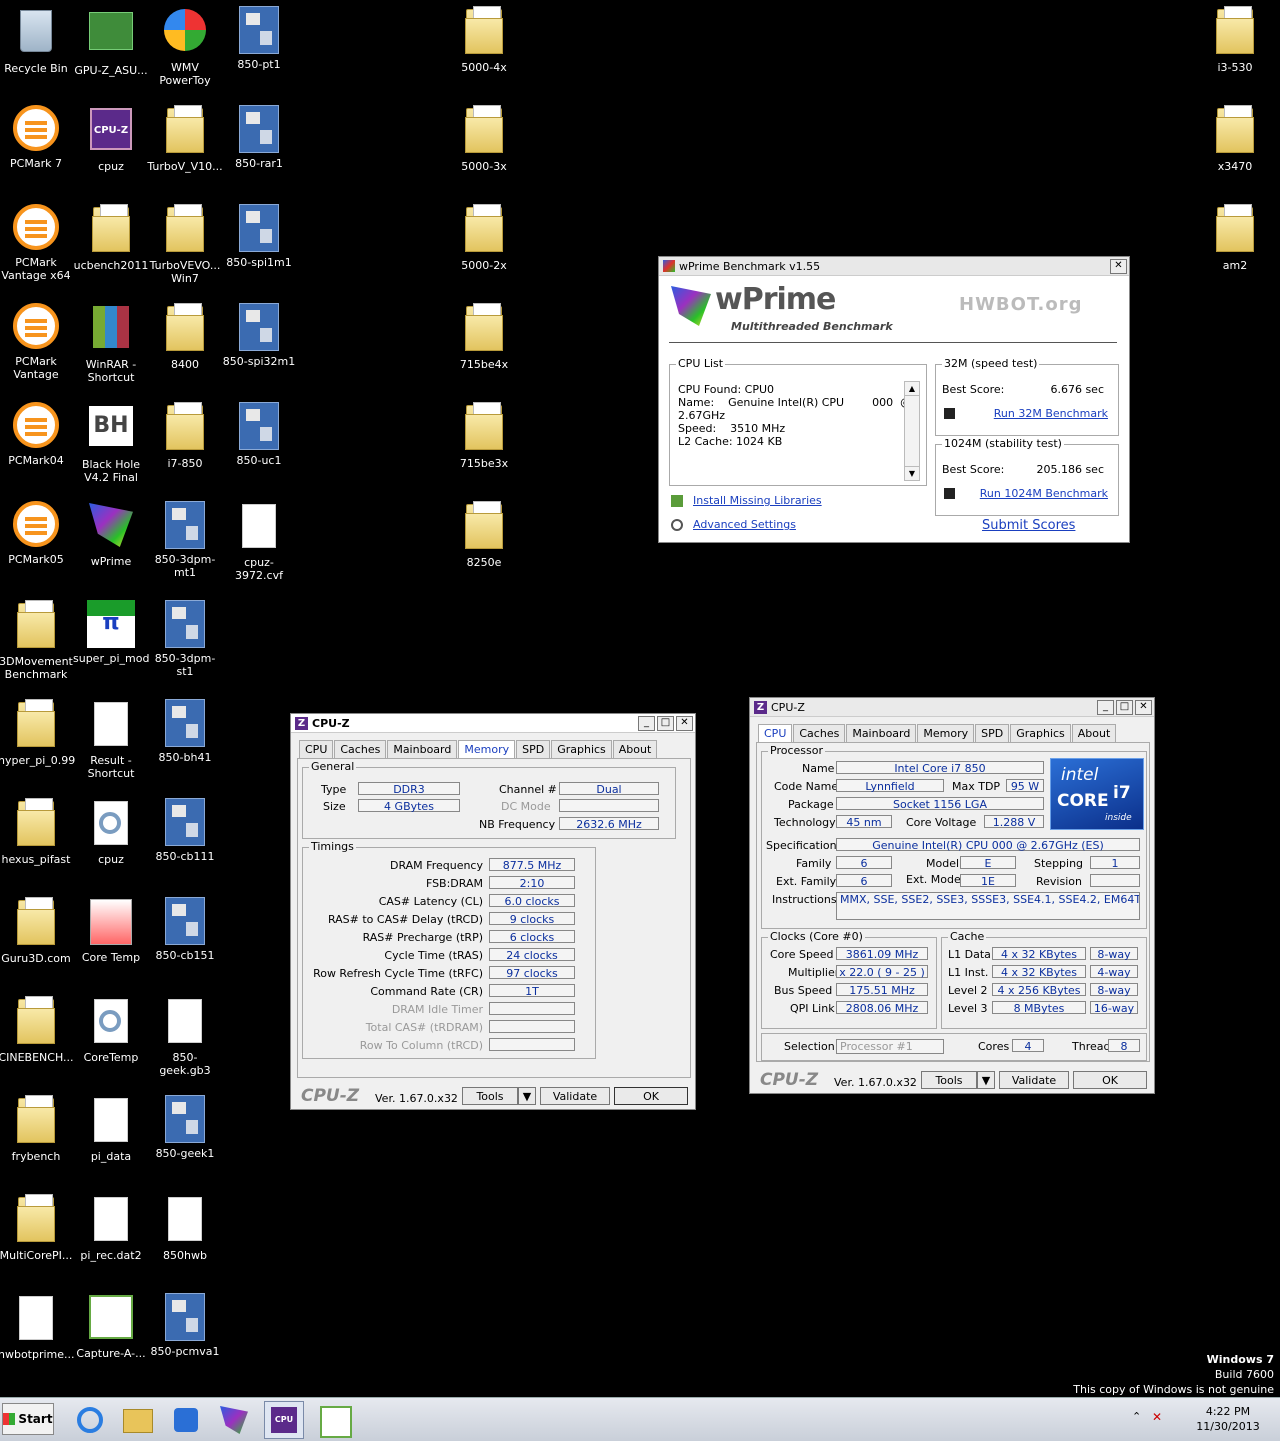  What do you see at coordinates (111, 1129) in the screenshot?
I see `desktop-icon: pi_data` at bounding box center [111, 1129].